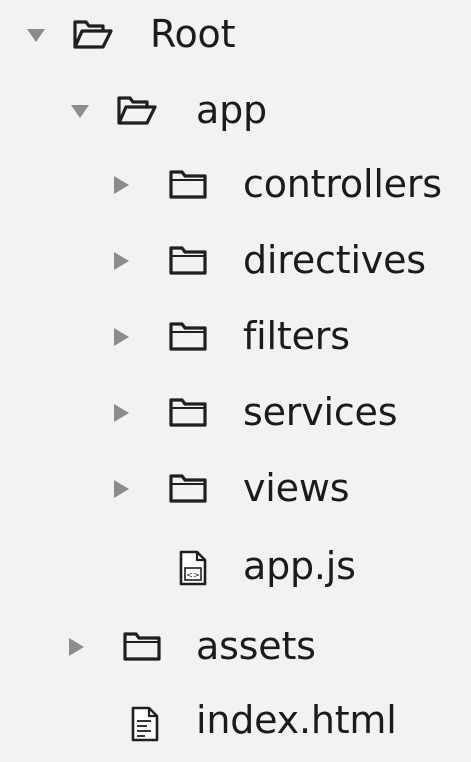  I want to click on tree-row-assets: assets, so click(235, 650).